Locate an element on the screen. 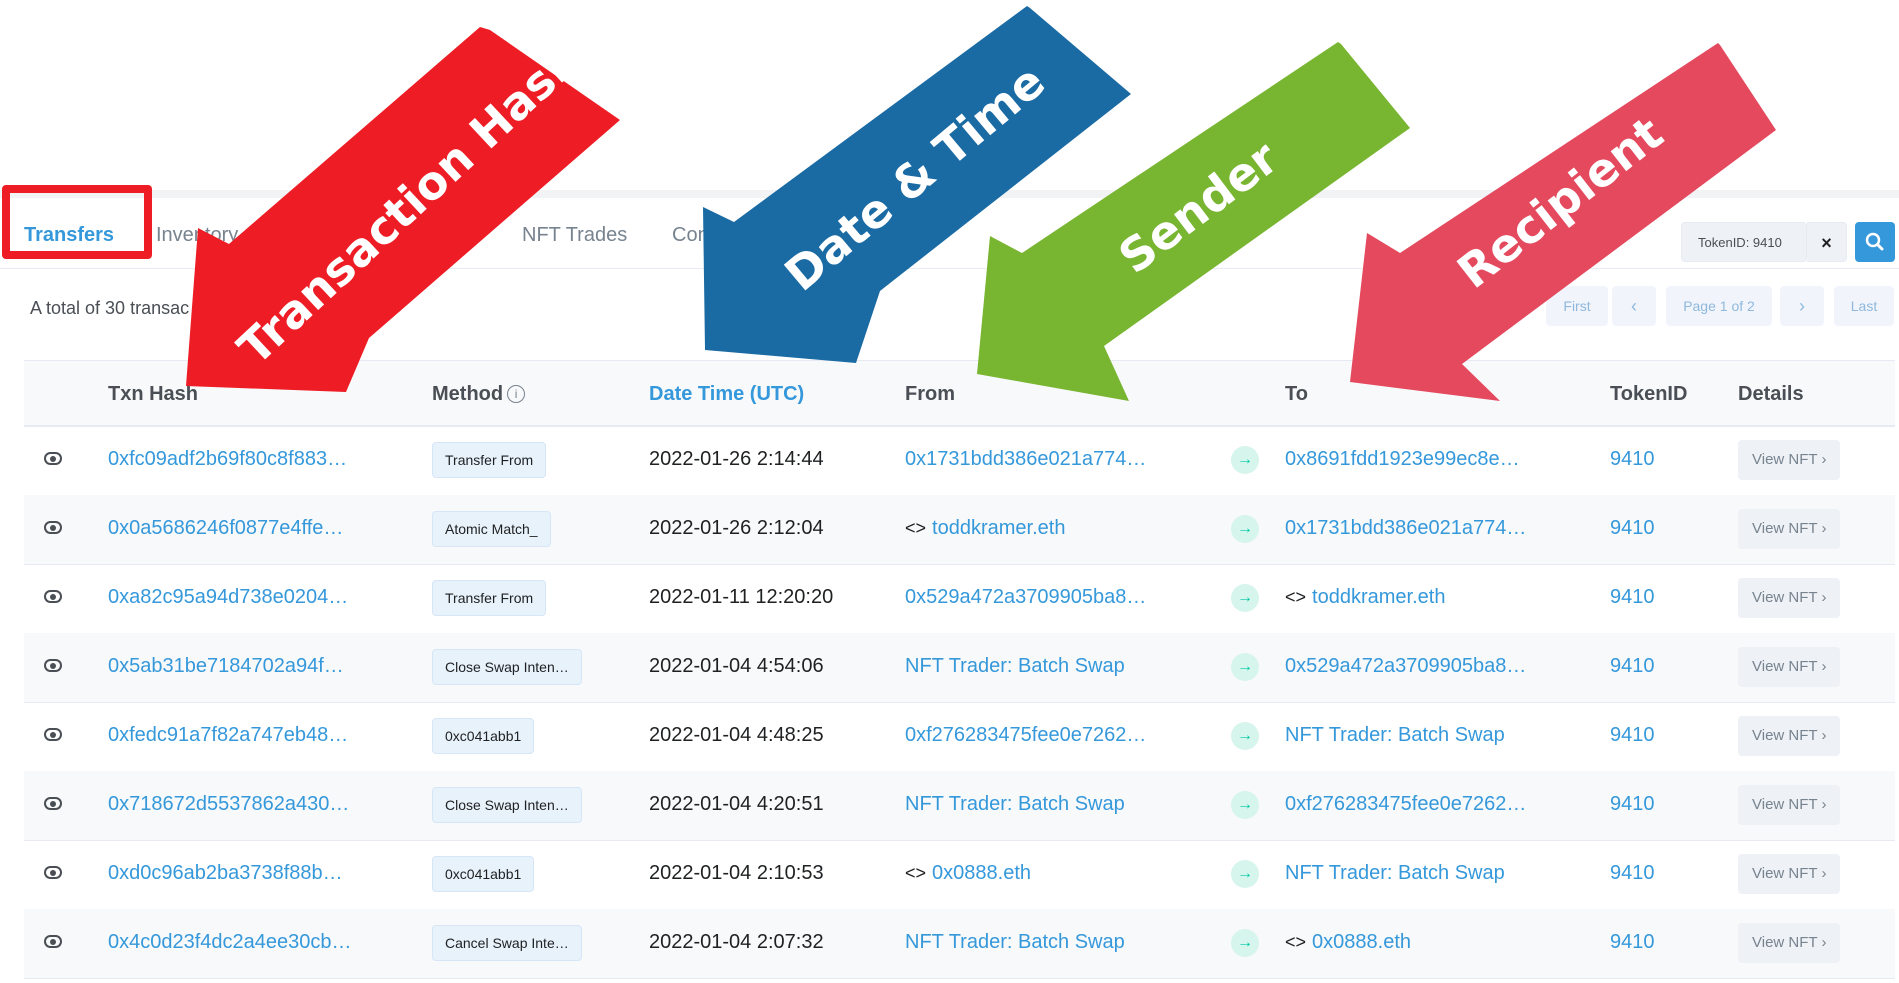  from-address-text: NFT Trader: Batch Swap is located at coordinates (1015, 666).